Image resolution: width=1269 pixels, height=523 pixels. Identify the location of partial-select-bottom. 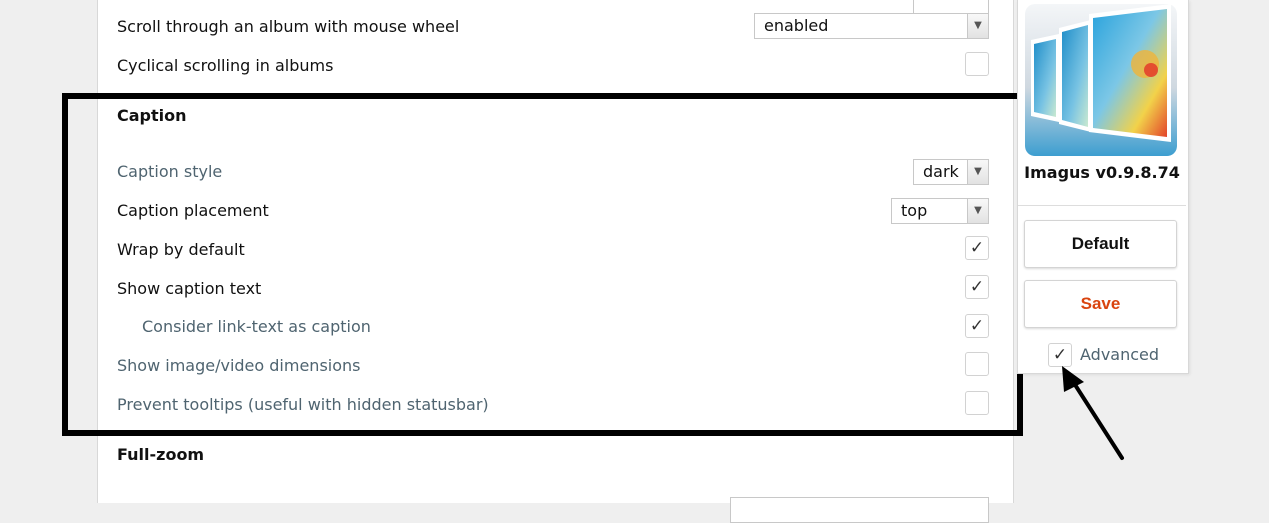
(859, 510).